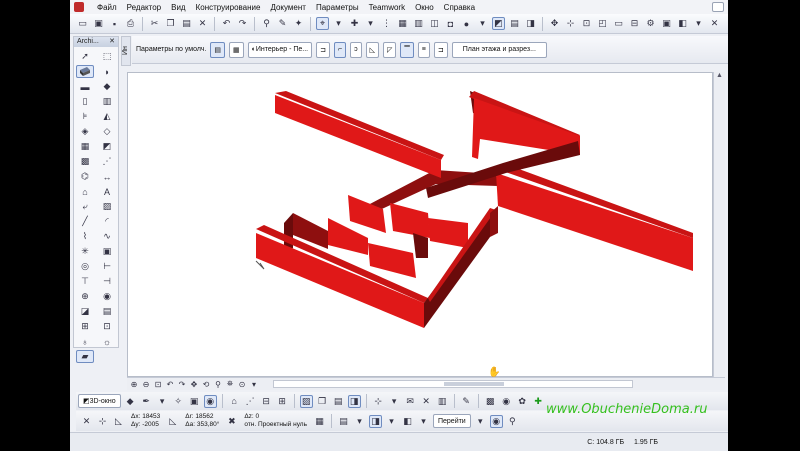 The height and width of the screenshot is (451, 800). Describe the element at coordinates (650, 23) in the screenshot. I see `gear-icon: ⚙` at that location.